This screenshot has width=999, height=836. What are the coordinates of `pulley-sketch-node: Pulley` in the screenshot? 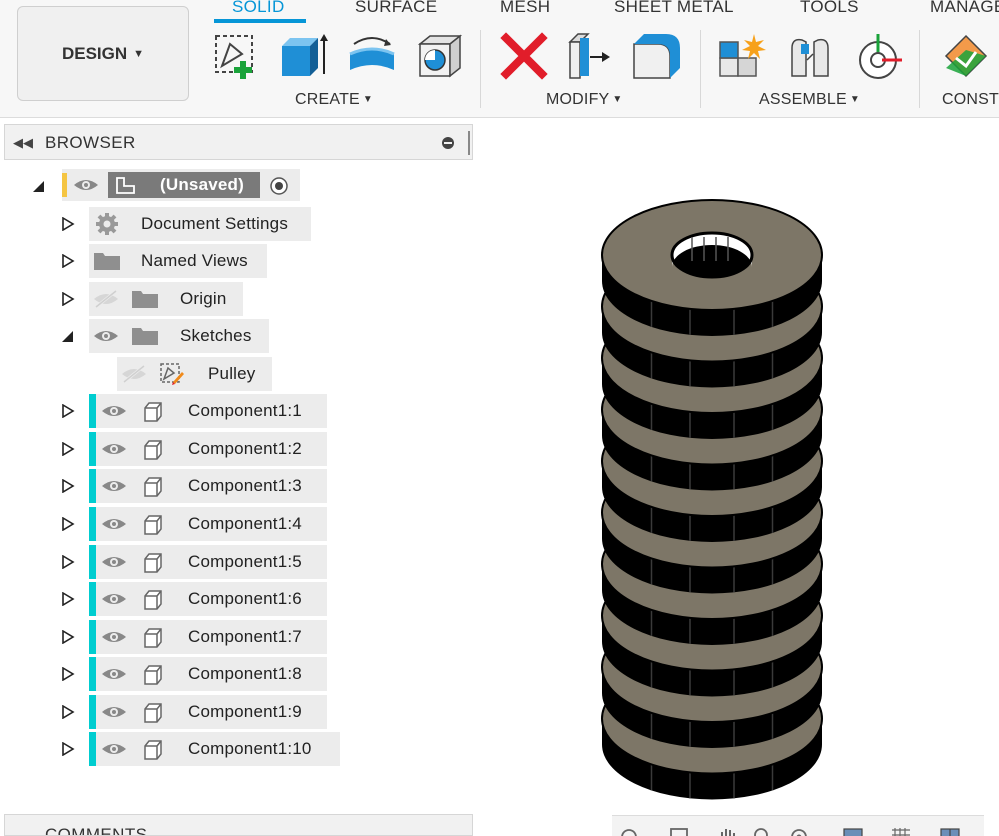 It's located at (194, 374).